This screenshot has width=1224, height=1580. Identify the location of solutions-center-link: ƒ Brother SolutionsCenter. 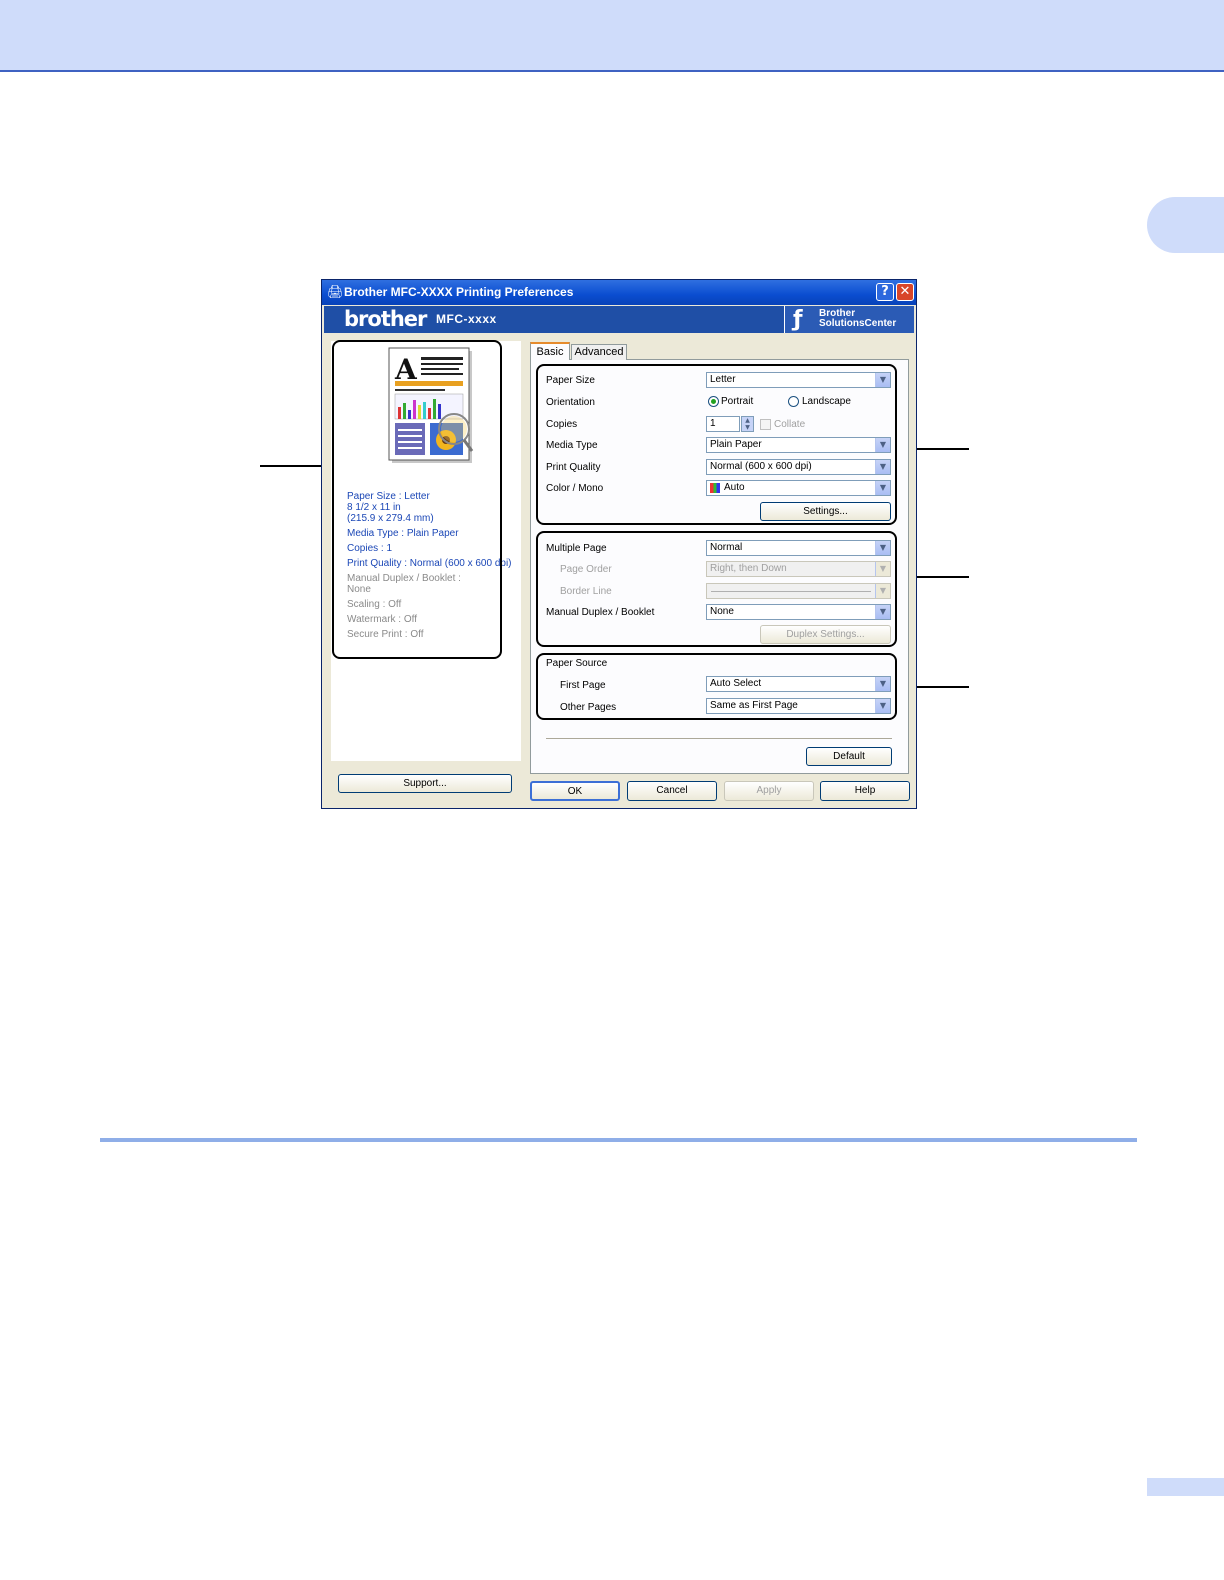
(849, 319).